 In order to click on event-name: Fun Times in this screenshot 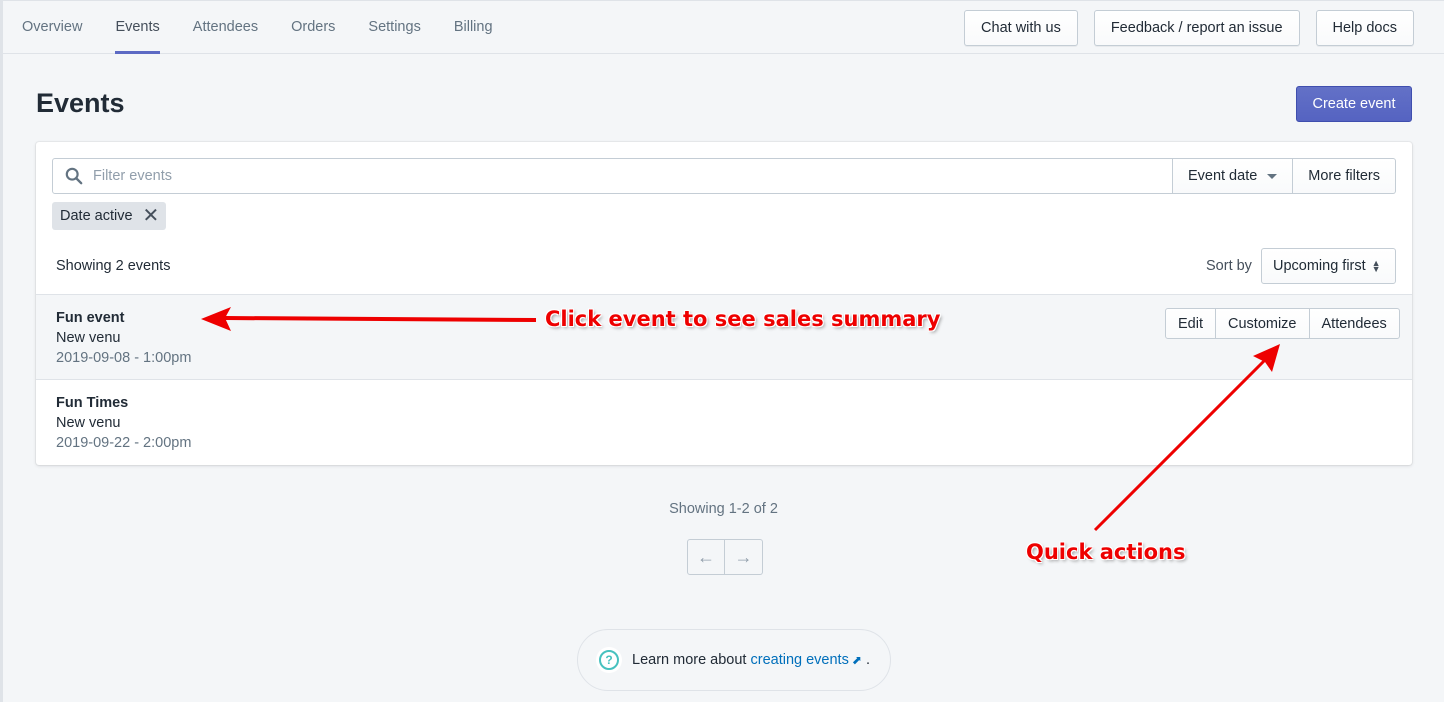, I will do `click(92, 403)`.